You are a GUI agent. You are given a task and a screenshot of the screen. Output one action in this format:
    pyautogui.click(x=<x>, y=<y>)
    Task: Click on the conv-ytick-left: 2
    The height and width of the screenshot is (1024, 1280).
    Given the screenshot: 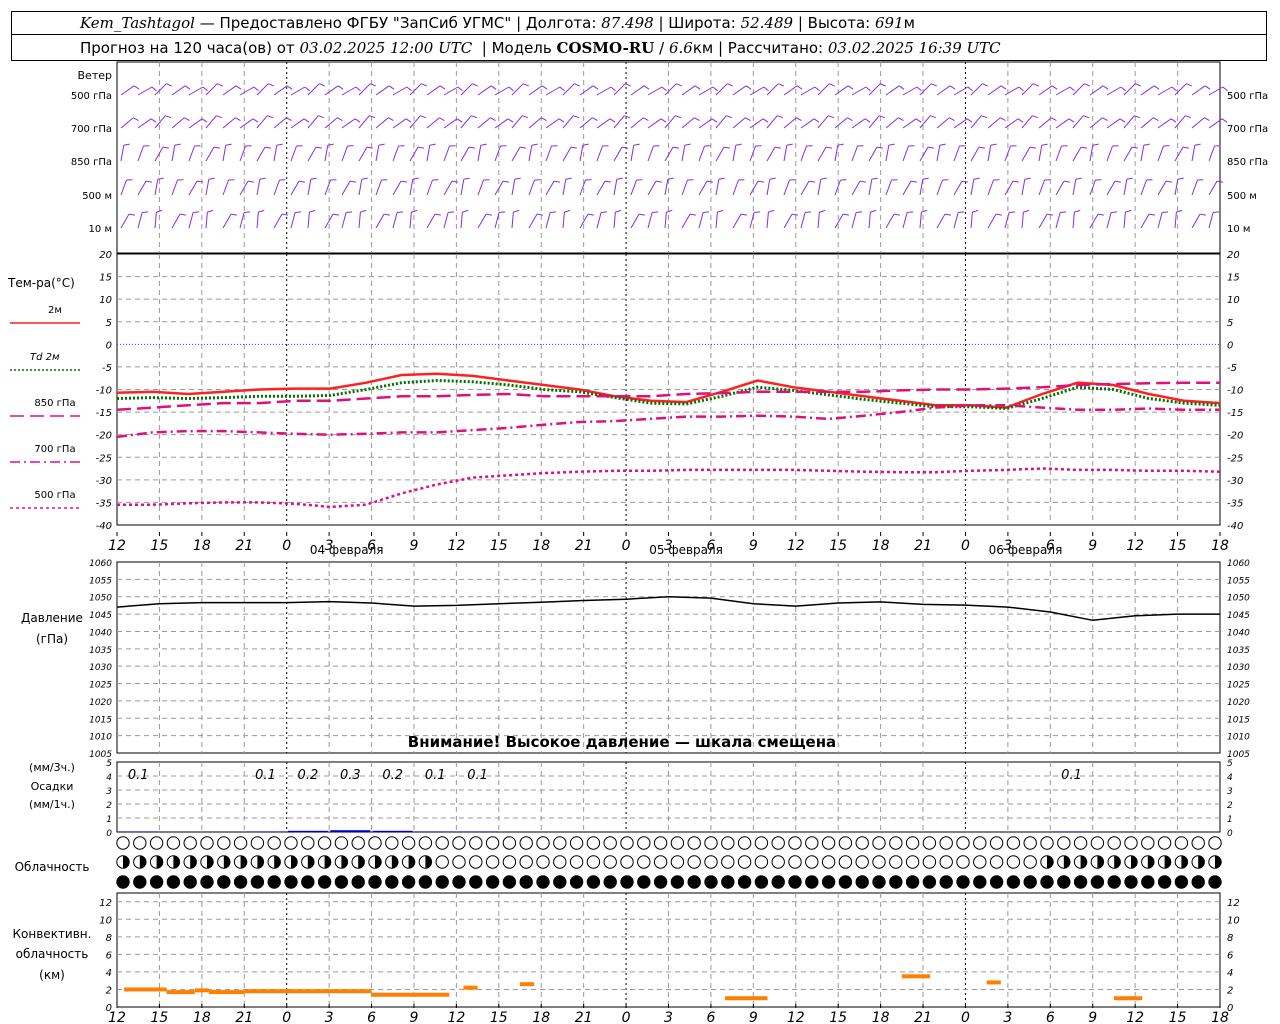 What is the action you would take?
    pyautogui.click(x=109, y=990)
    